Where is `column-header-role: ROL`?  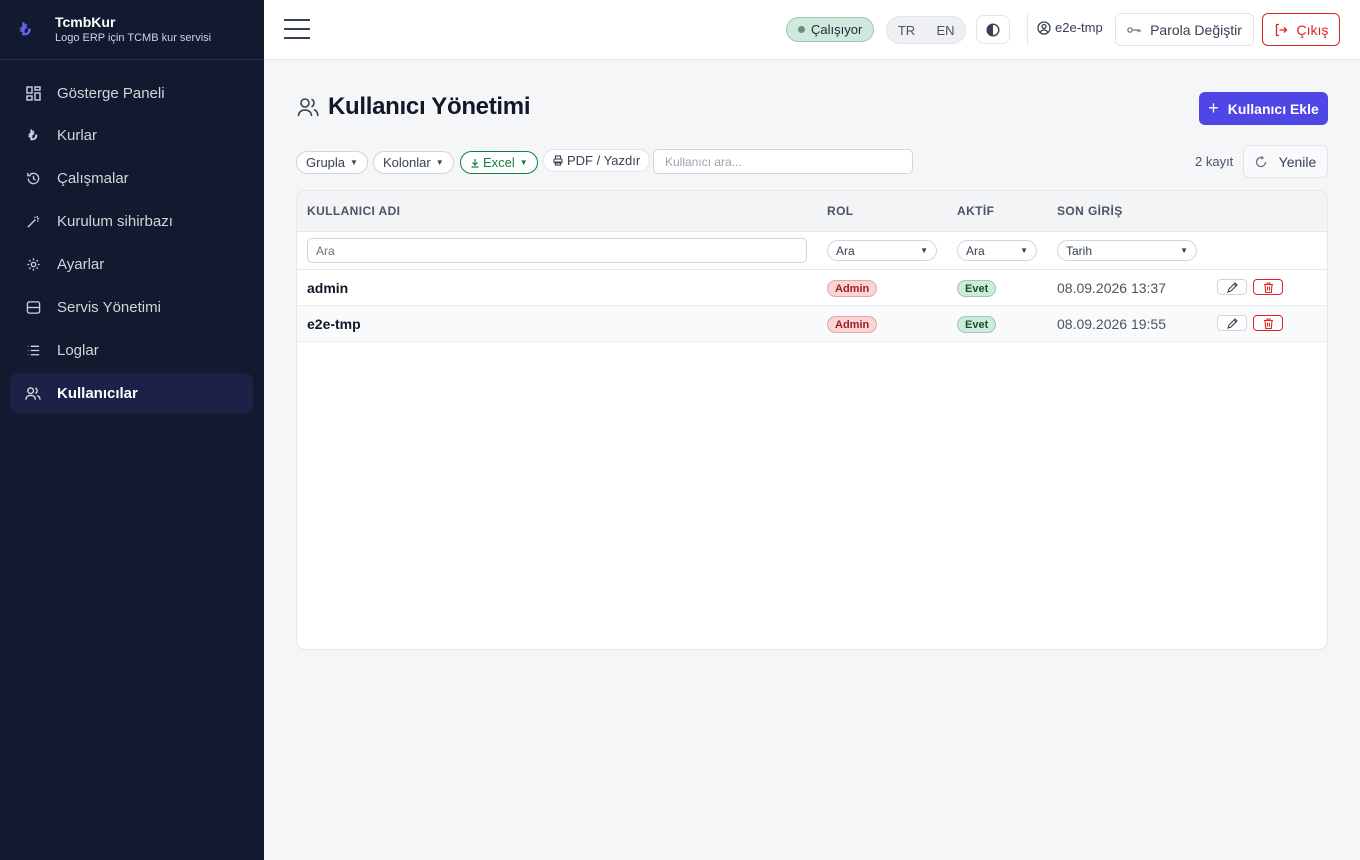 column-header-role: ROL is located at coordinates (840, 211).